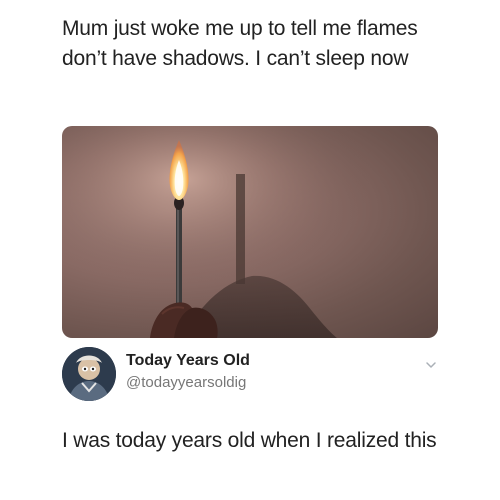  Describe the element at coordinates (186, 382) in the screenshot. I see `user-handle: @todayyearsoldig` at that location.